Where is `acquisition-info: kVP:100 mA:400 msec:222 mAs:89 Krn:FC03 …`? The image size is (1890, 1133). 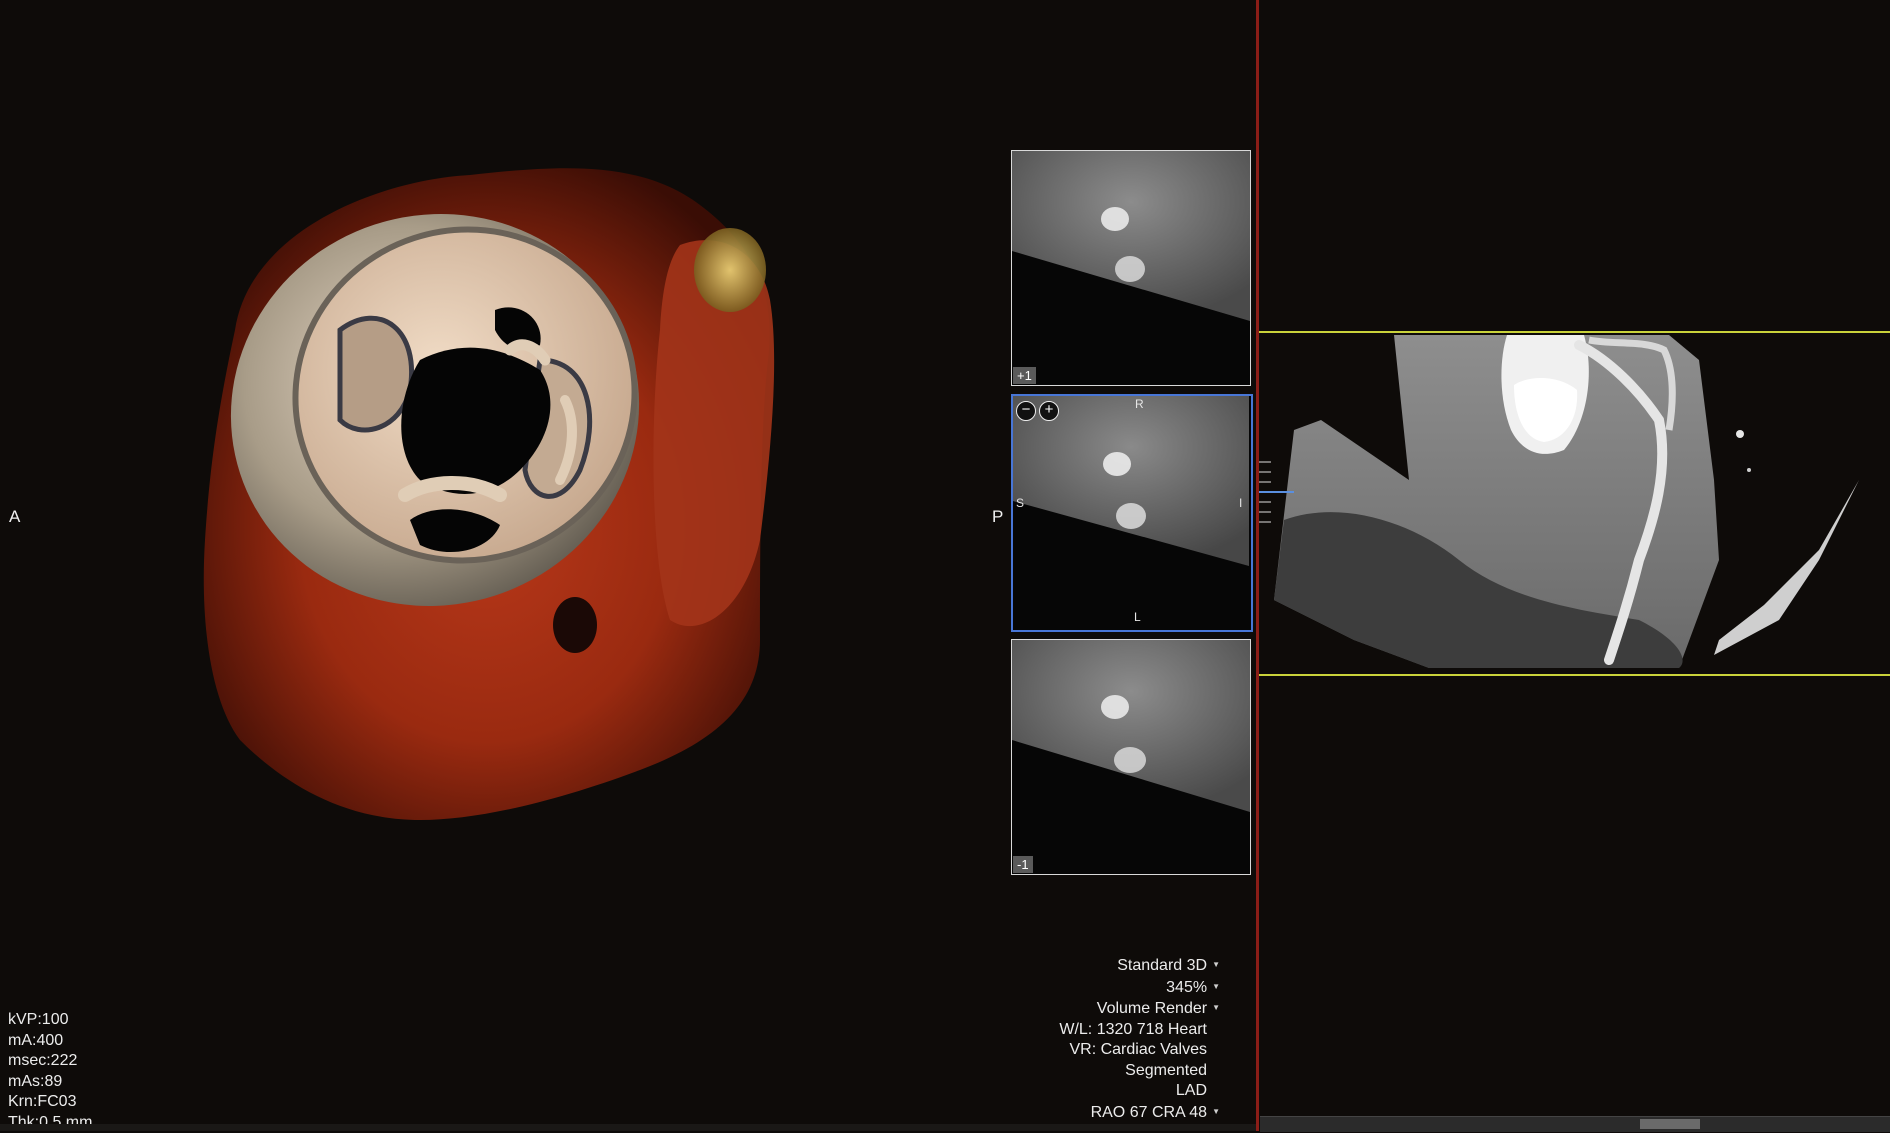
acquisition-info: kVP:100 mA:400 msec:222 mAs:89 Krn:FC03 … is located at coordinates (50, 1071).